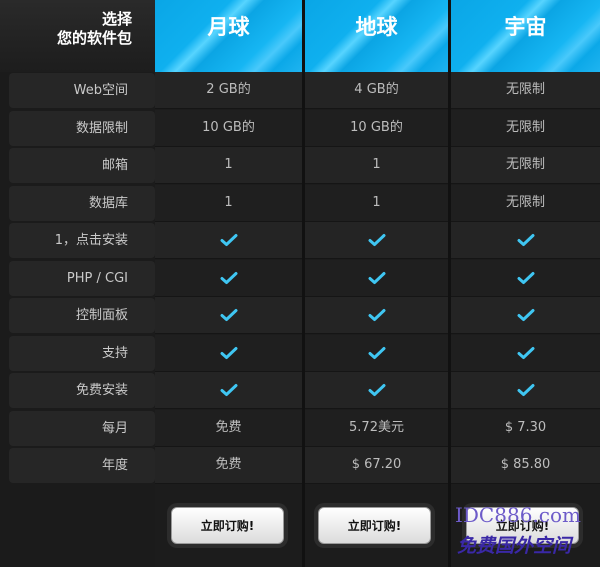  Describe the element at coordinates (82, 390) in the screenshot. I see `feature-label: 免费安装` at that location.